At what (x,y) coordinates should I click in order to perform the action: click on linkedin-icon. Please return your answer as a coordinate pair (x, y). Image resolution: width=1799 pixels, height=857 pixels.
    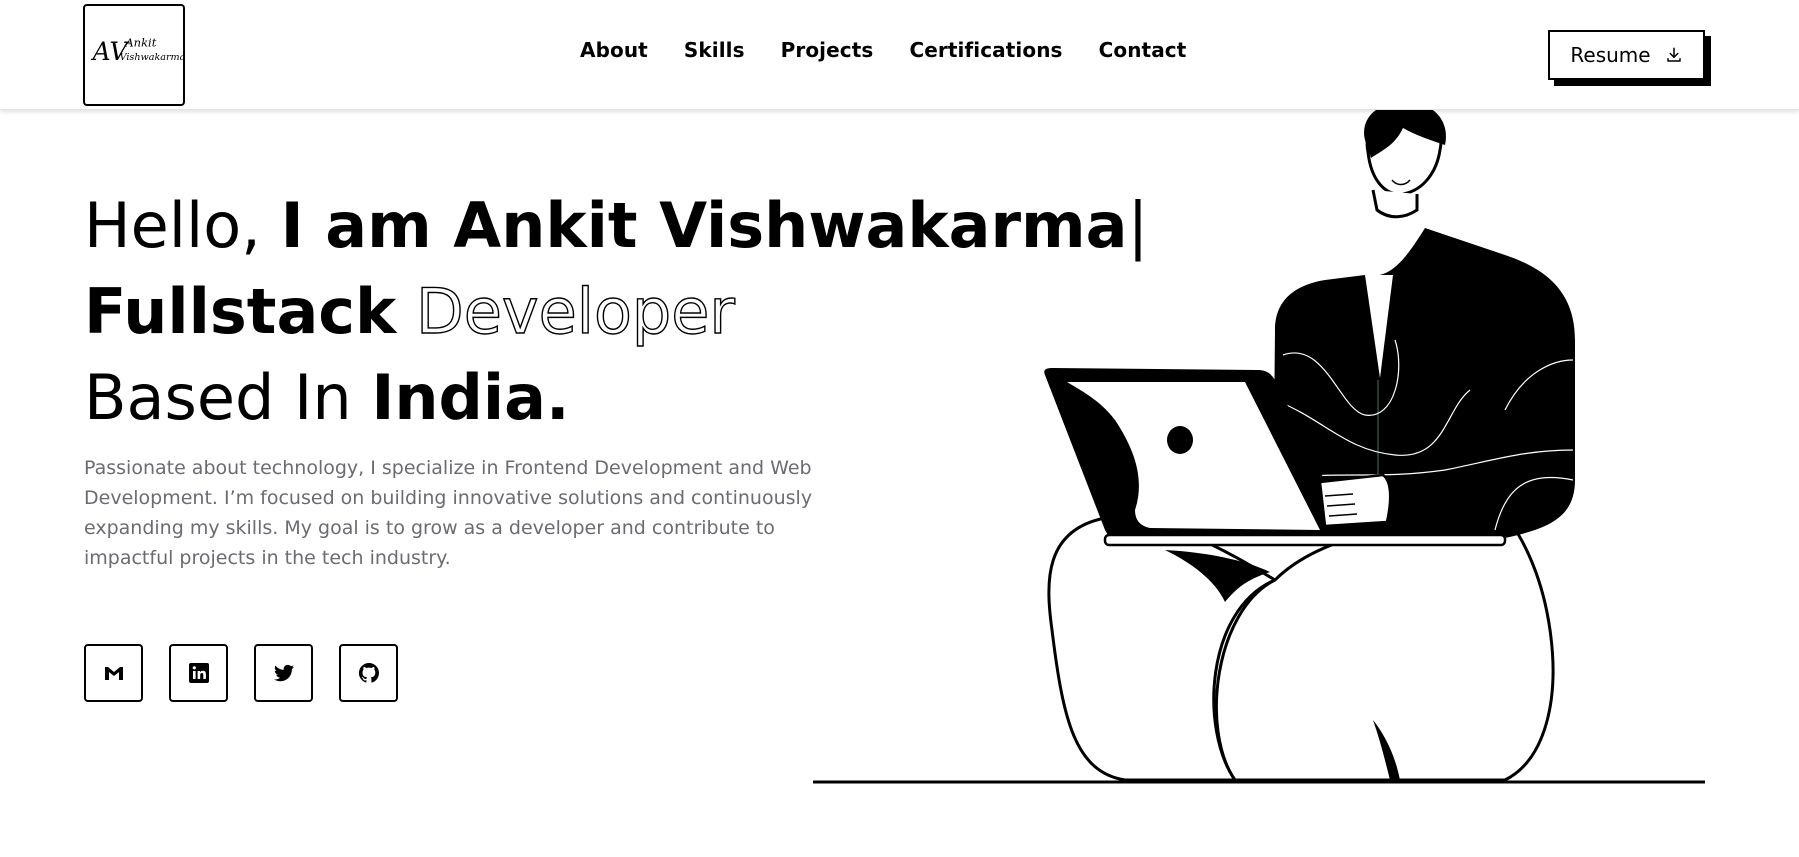
    Looking at the image, I should click on (198, 673).